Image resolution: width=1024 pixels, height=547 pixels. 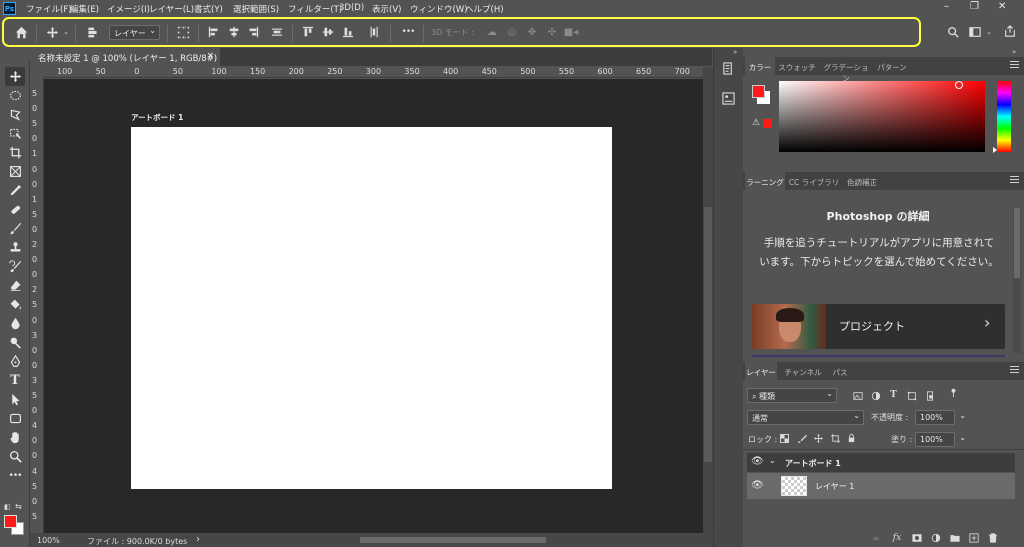 I want to click on fx-icon: fx, so click(x=897, y=538).